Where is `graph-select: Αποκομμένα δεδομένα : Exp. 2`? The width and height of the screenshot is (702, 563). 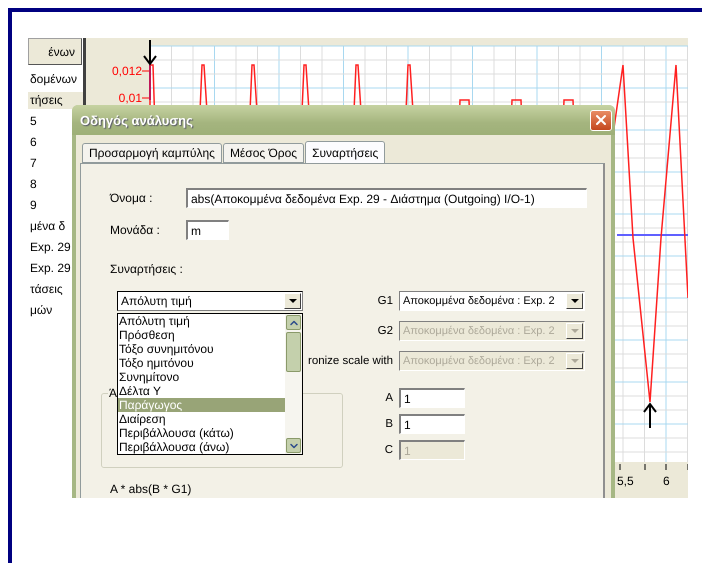 graph-select: Αποκομμένα δεδομένα : Exp. 2 is located at coordinates (492, 301).